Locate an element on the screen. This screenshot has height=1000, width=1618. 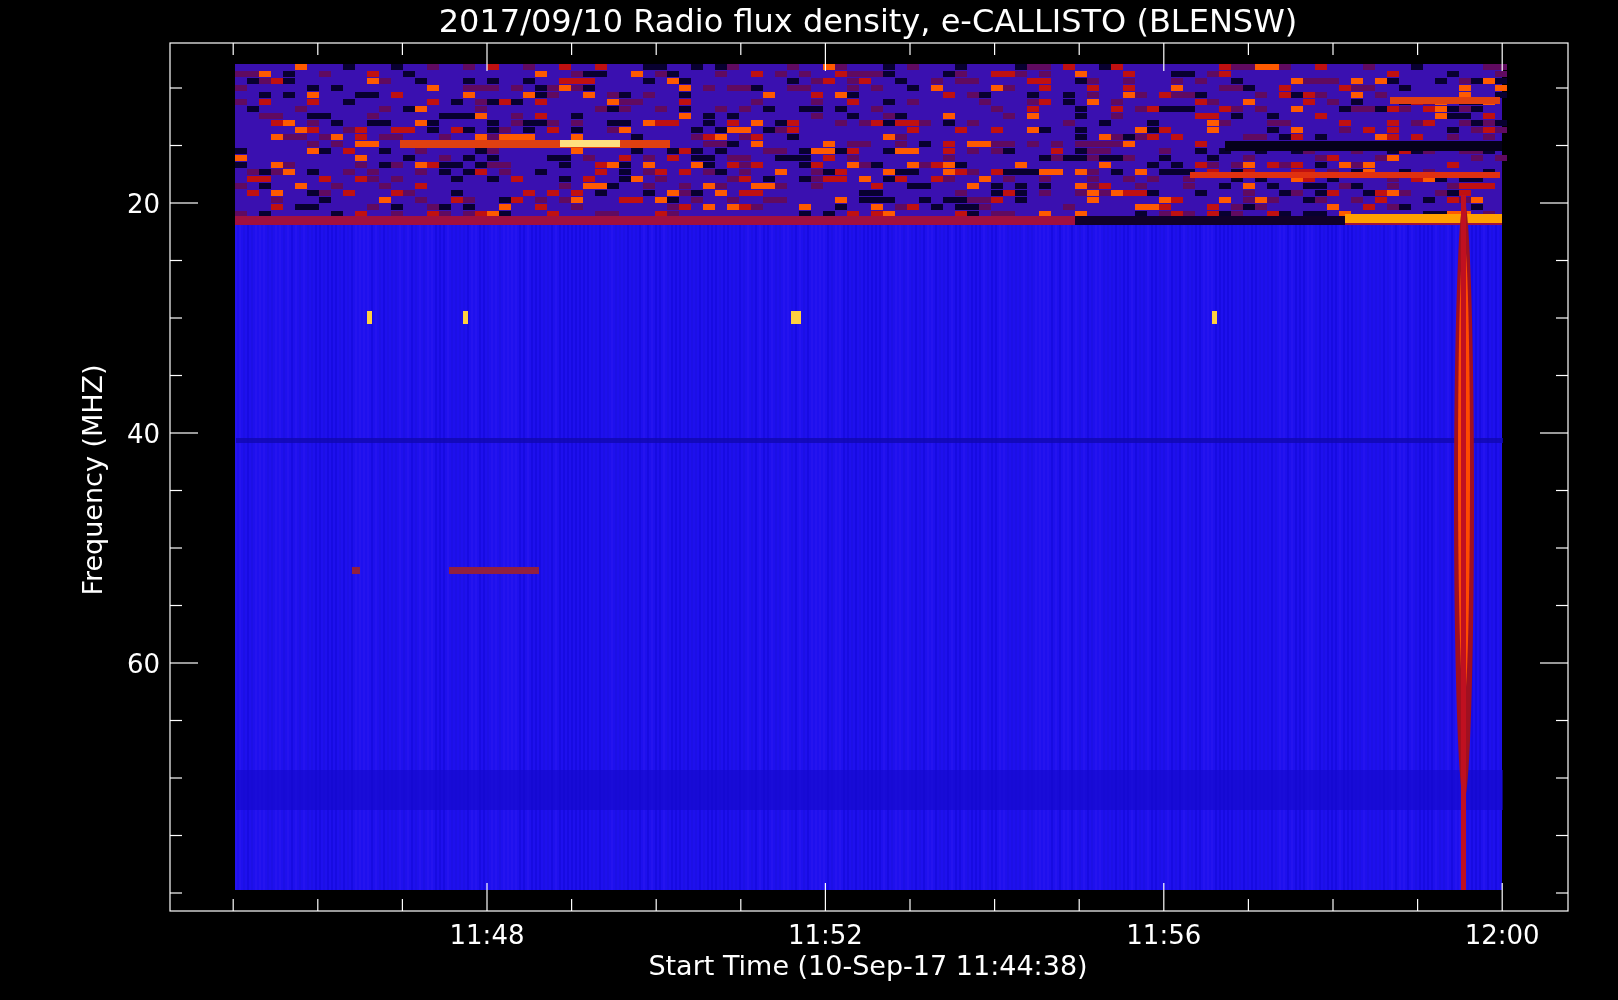
y-tick-label: 20 is located at coordinates (143, 204).